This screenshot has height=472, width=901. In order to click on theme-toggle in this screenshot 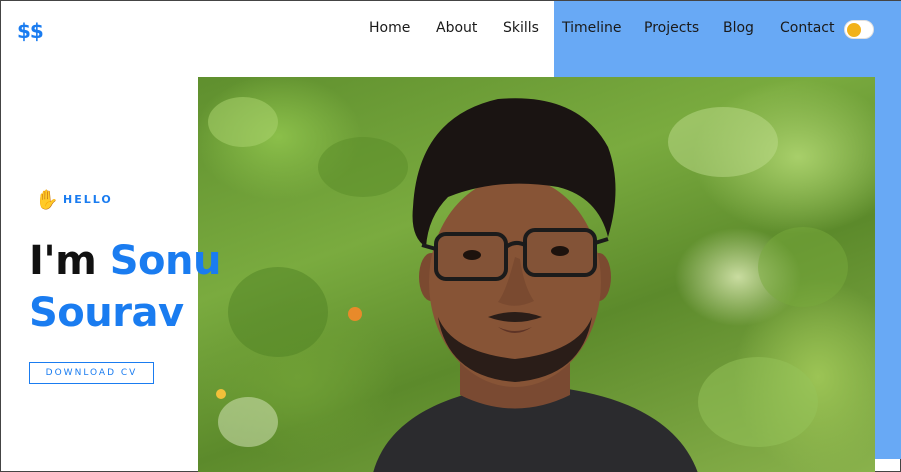, I will do `click(859, 29)`.